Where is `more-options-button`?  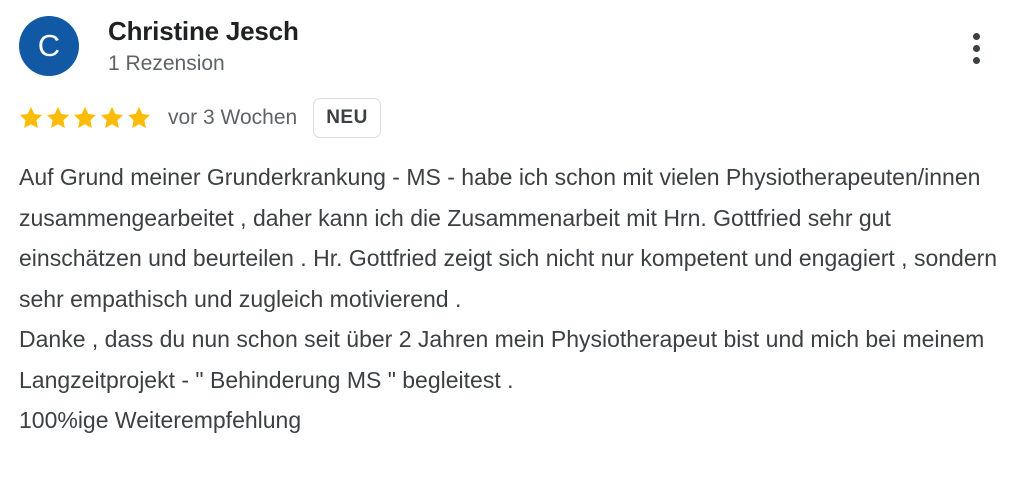 more-options-button is located at coordinates (976, 48).